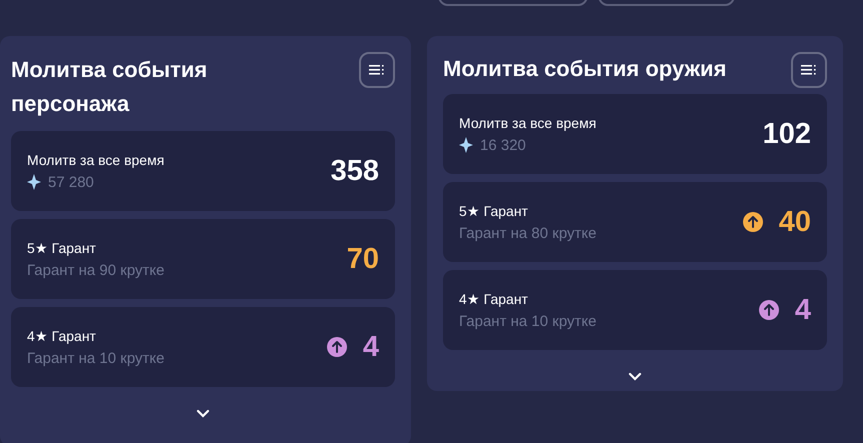  I want to click on currency-amount: 57 280, so click(71, 182).